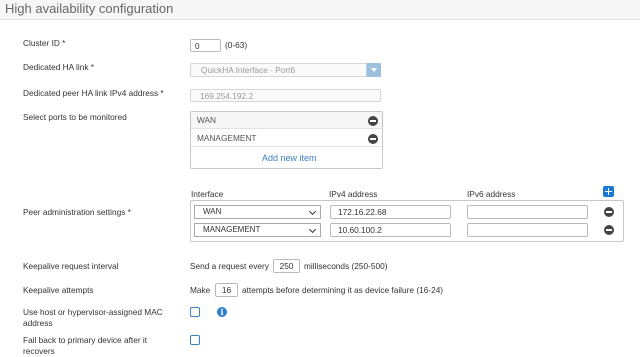 Image resolution: width=640 pixels, height=357 pixels. Describe the element at coordinates (390, 230) in the screenshot. I see `ipv4-input-row-2: 10.60.100.2` at that location.